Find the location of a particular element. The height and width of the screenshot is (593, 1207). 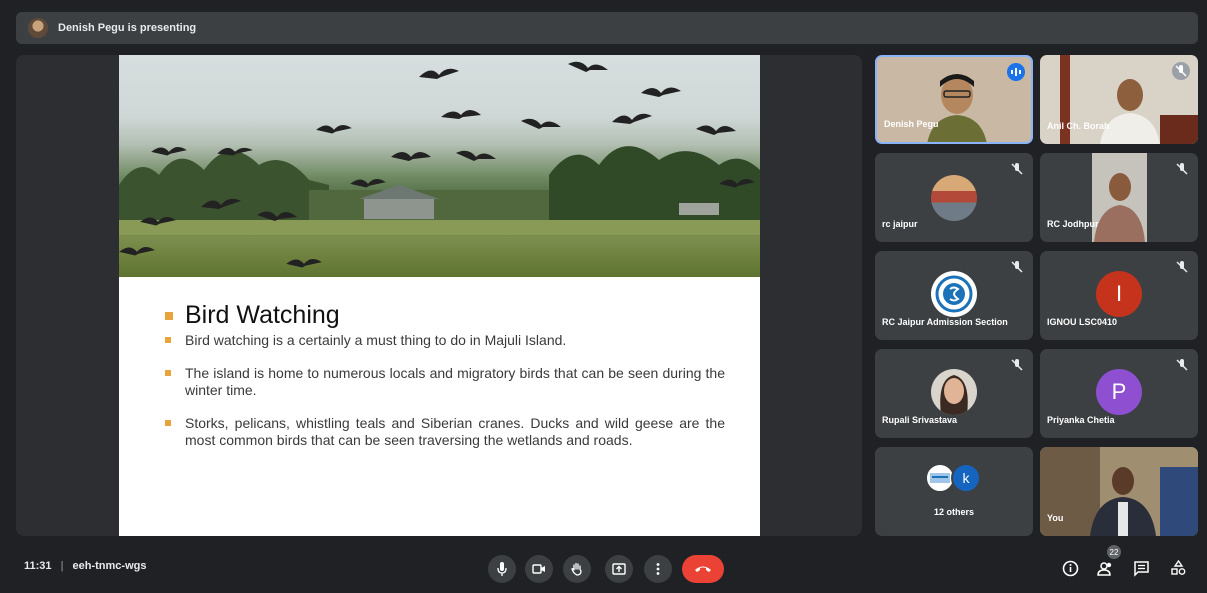

speaking-indicator-icon is located at coordinates (1016, 72).